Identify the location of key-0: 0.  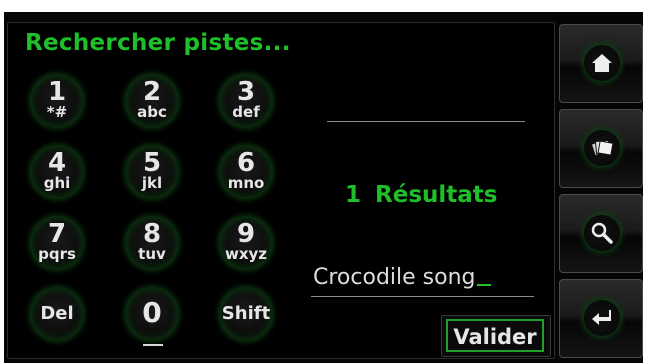
(152, 314).